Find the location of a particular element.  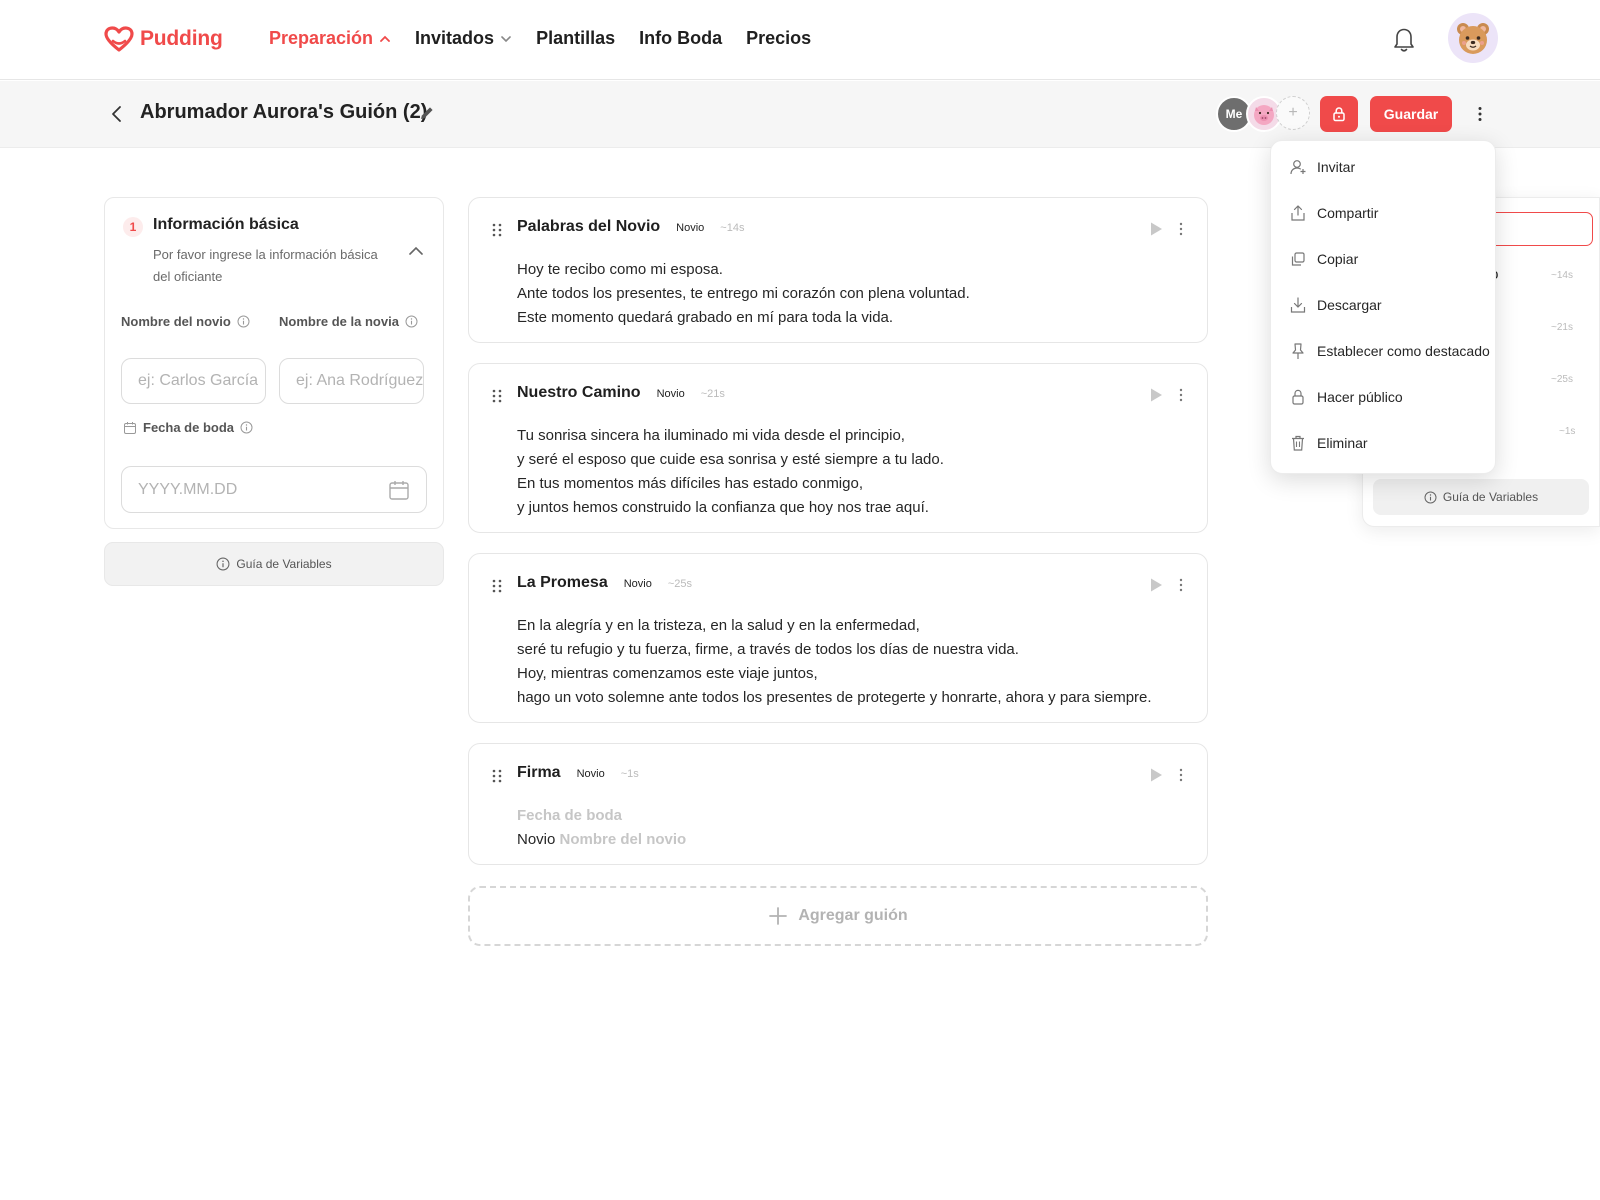

script-card-header: Firma Novio ~1s is located at coordinates (578, 773).